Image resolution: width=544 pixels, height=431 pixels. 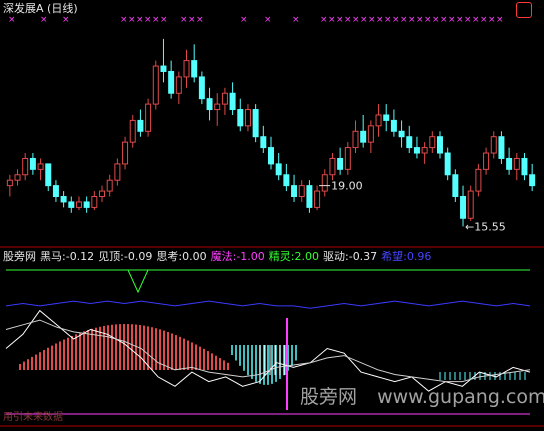 What do you see at coordinates (138, 281) in the screenshot?
I see `green-spike` at bounding box center [138, 281].